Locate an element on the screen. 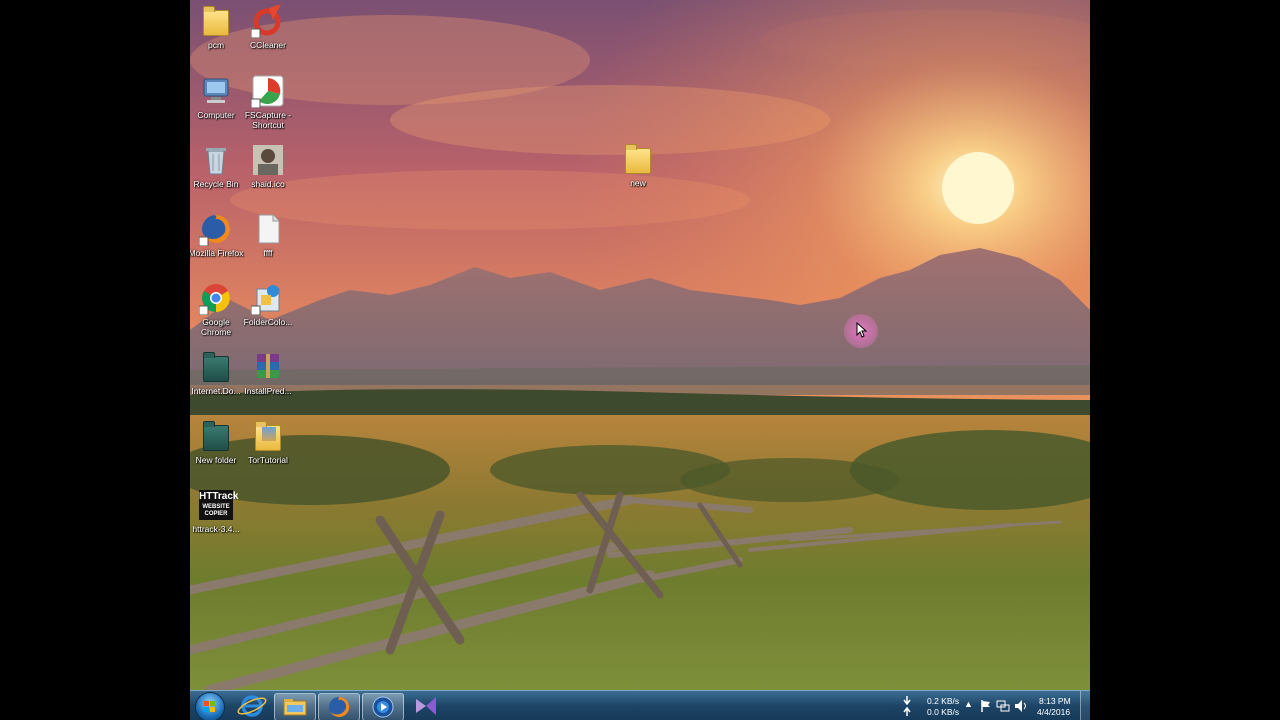 This screenshot has height=720, width=1280. desktop-icon-recycle-bin: Recycle Bin is located at coordinates (217, 166).